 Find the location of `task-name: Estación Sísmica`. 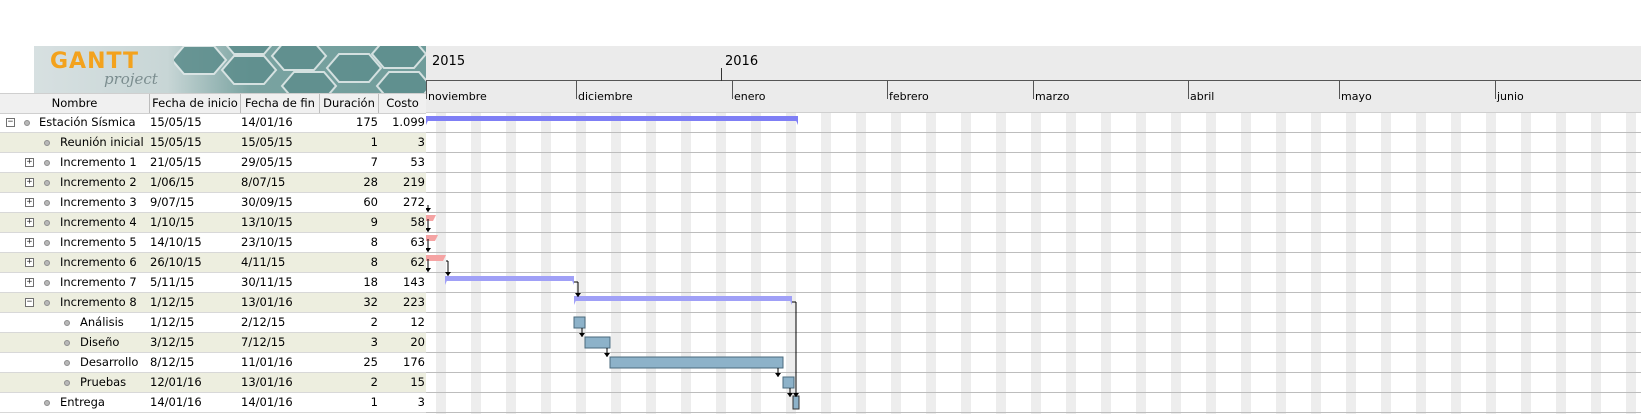

task-name: Estación Sísmica is located at coordinates (87, 122).